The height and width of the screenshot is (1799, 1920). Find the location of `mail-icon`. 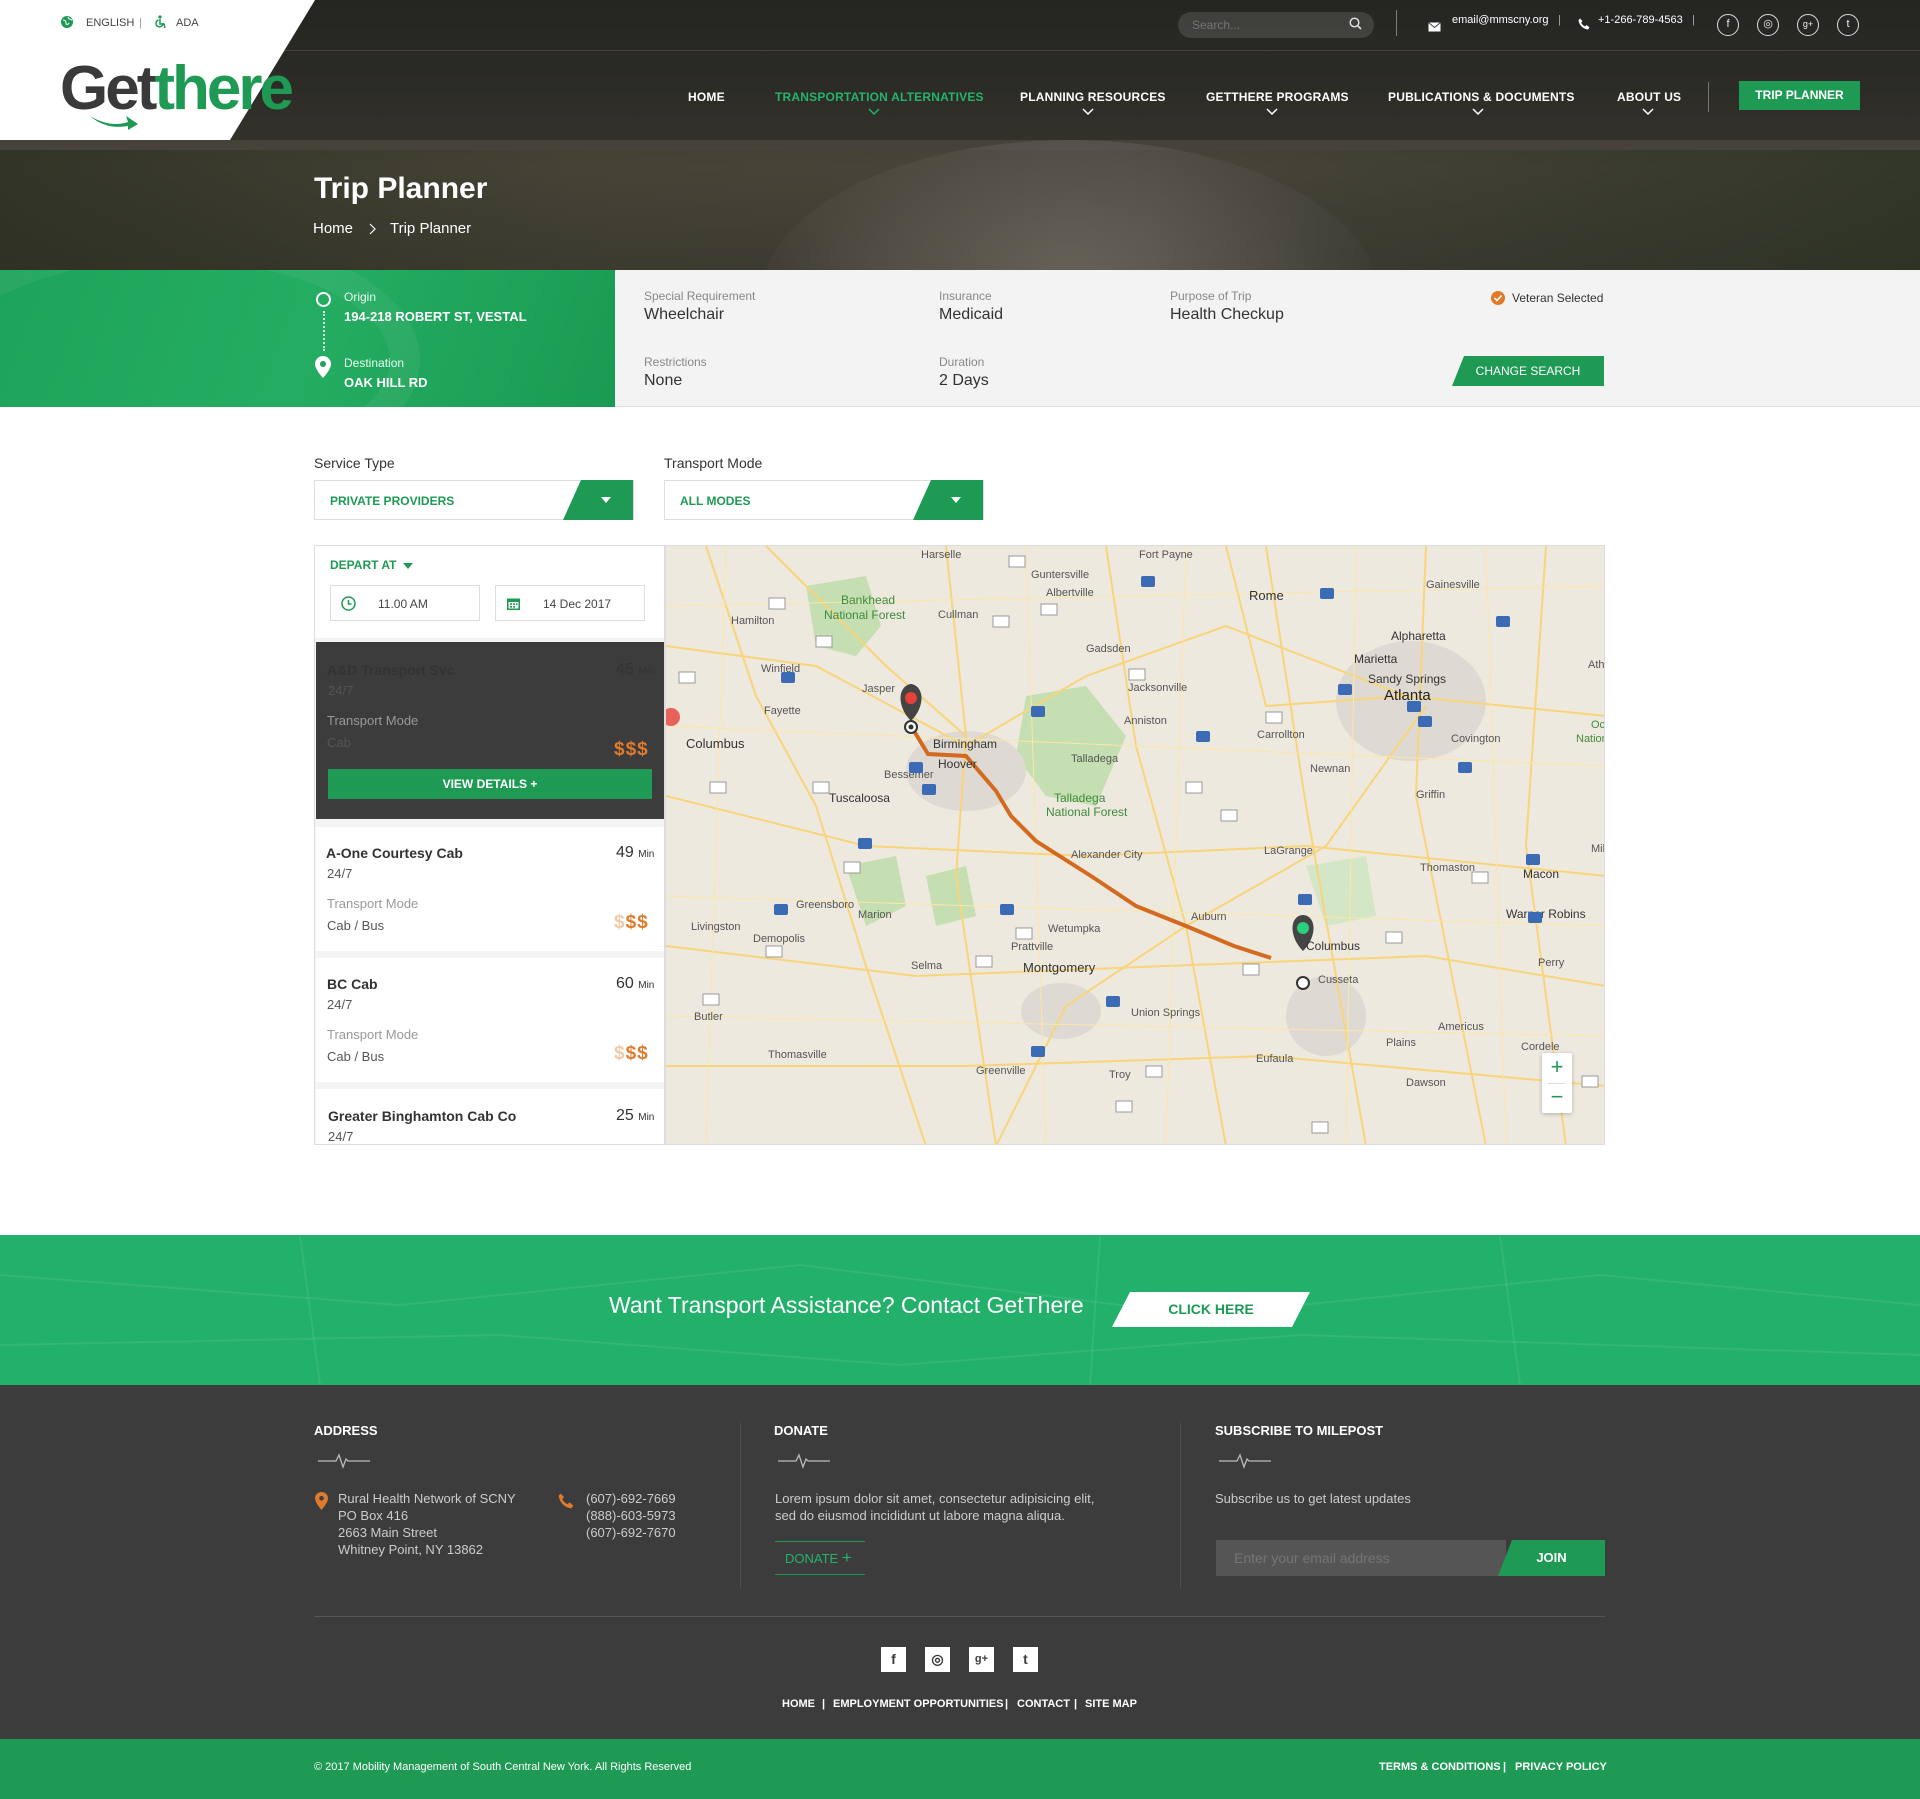

mail-icon is located at coordinates (1434, 28).